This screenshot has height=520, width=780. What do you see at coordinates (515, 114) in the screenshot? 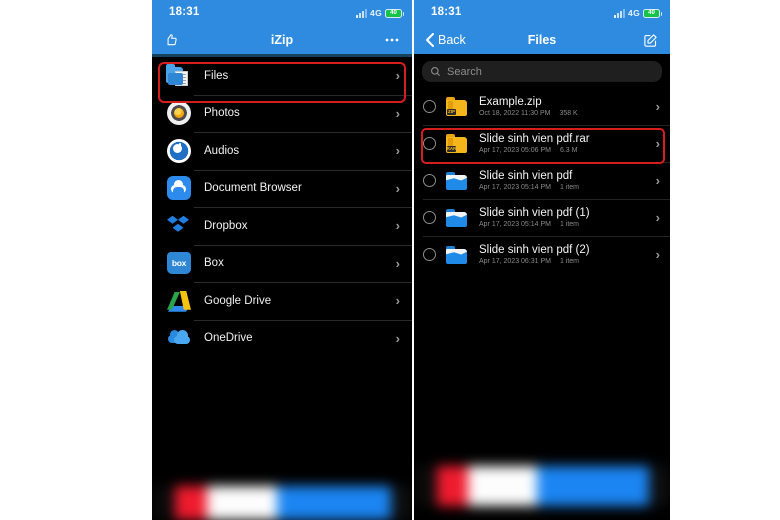
I see `file-date: Oct 18, 2022 11:30 PM` at bounding box center [515, 114].